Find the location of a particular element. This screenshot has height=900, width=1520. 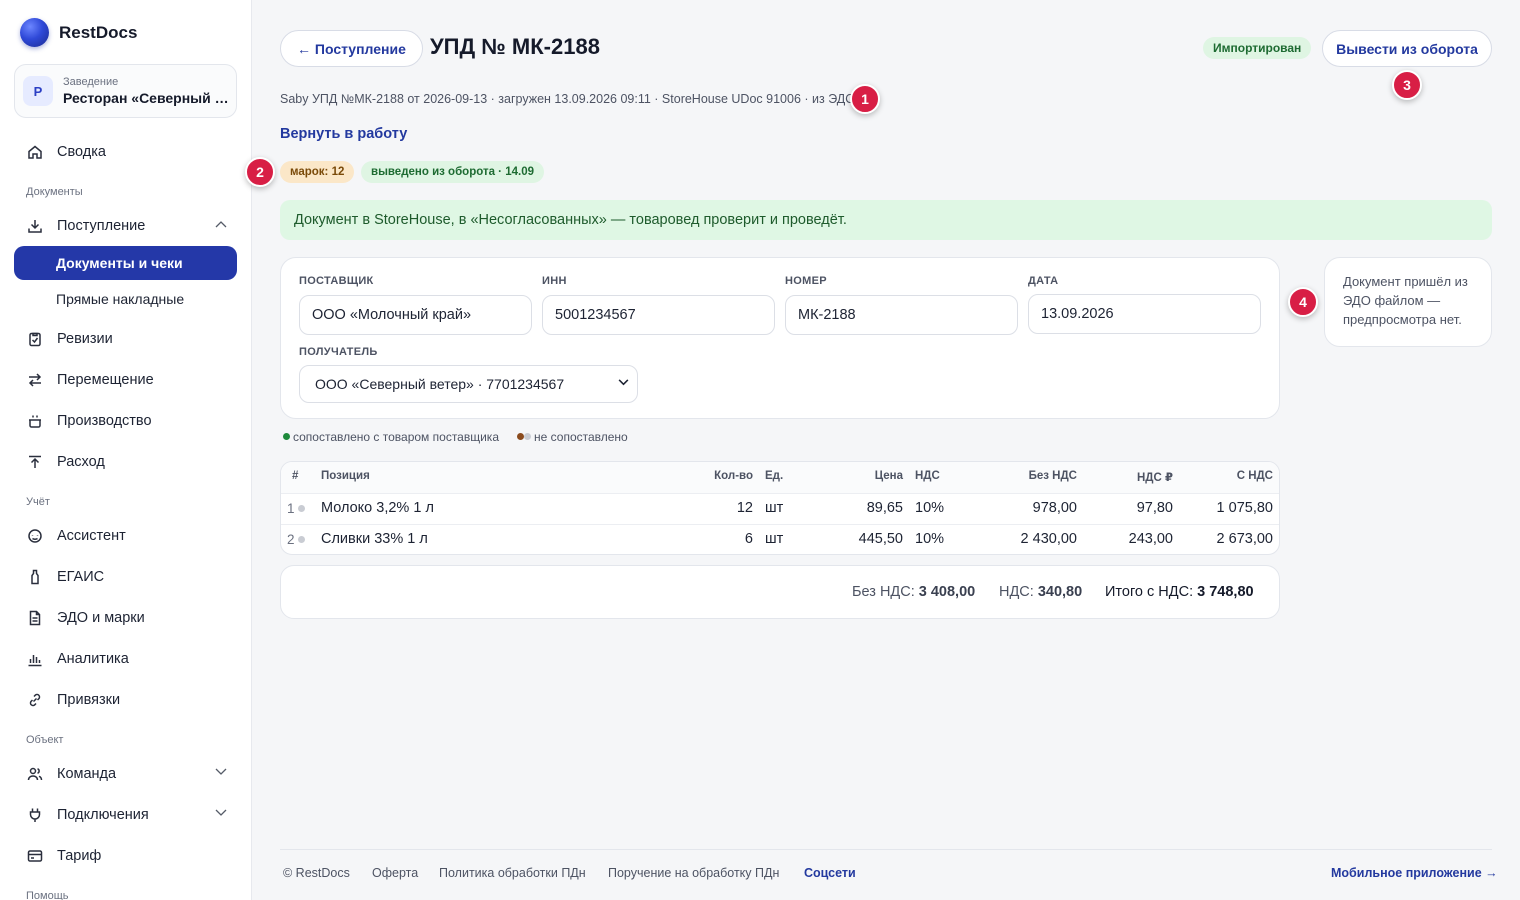

col-vat-rub: НДС ₽ is located at coordinates (1155, 478).